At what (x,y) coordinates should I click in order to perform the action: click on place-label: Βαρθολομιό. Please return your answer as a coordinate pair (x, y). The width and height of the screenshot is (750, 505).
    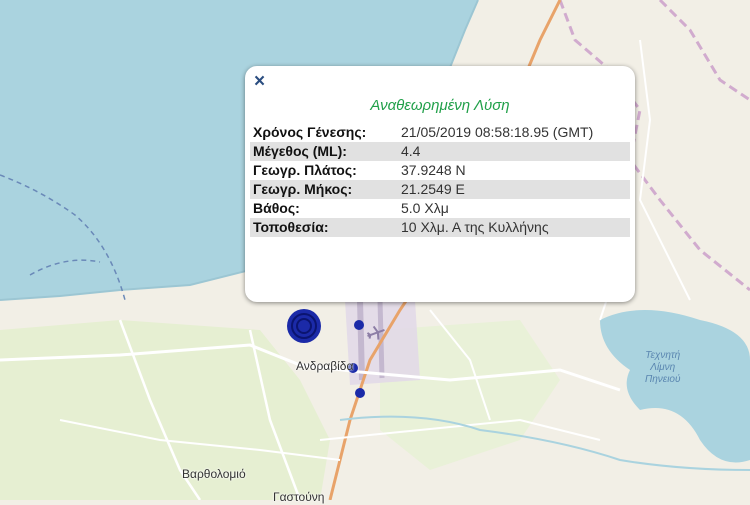
    Looking at the image, I should click on (214, 474).